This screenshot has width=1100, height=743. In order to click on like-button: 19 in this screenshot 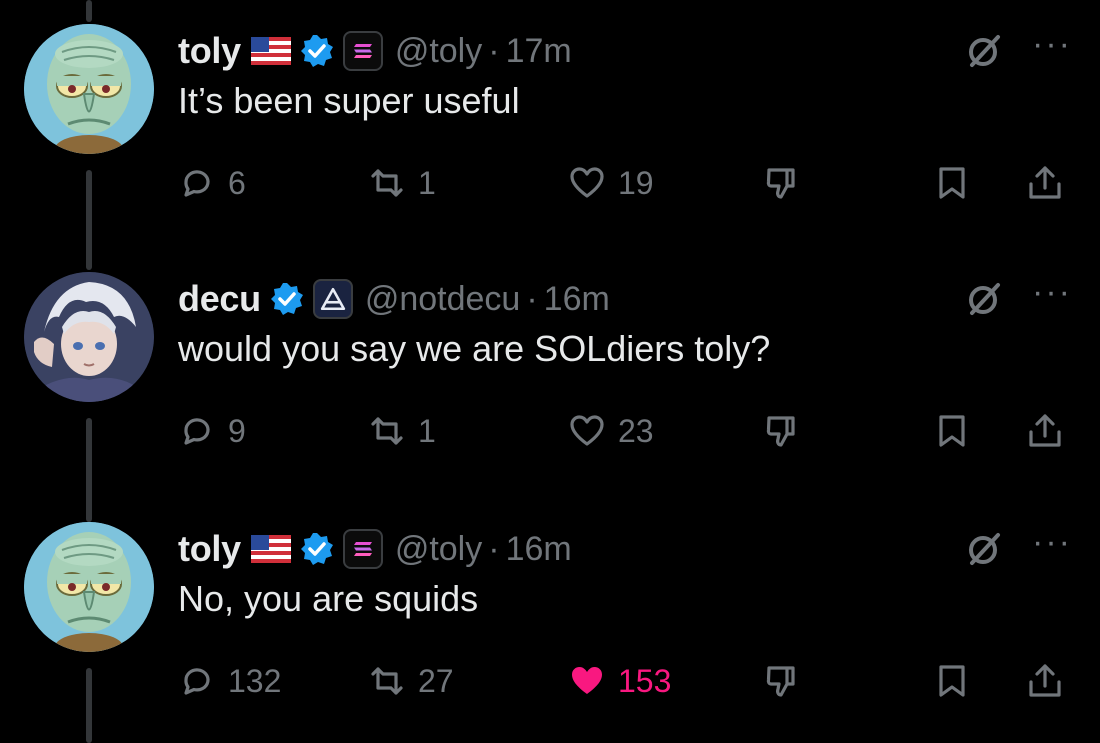, I will do `click(611, 183)`.